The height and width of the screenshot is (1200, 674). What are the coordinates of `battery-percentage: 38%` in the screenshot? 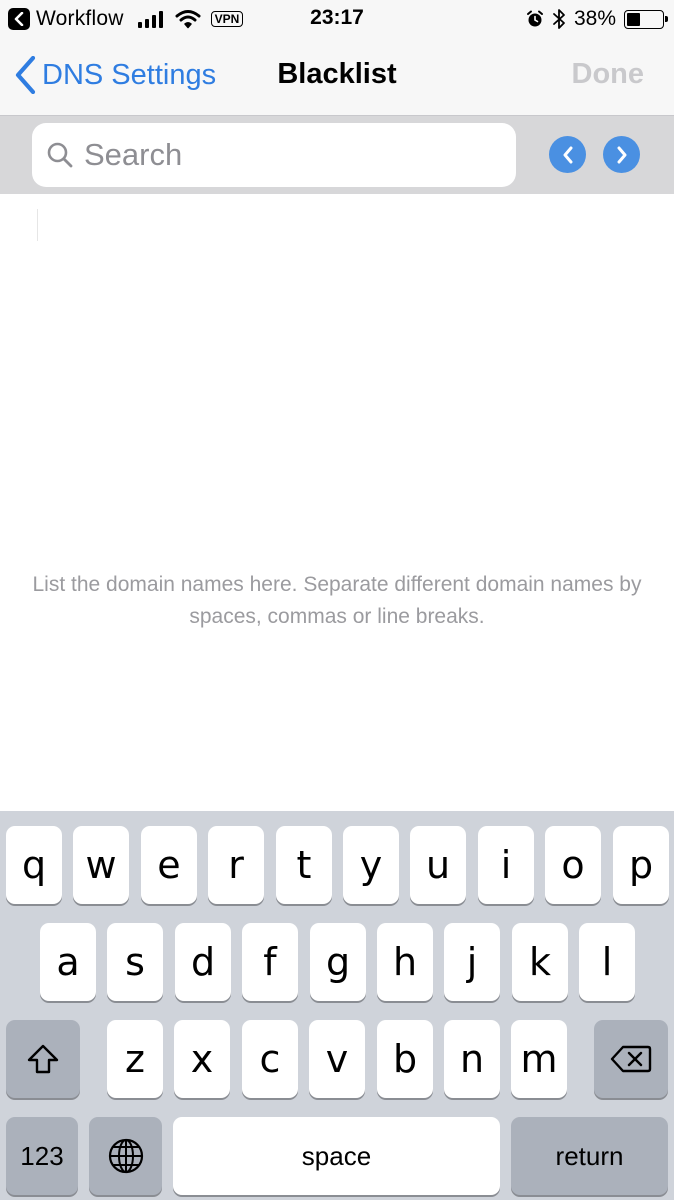 It's located at (594, 18).